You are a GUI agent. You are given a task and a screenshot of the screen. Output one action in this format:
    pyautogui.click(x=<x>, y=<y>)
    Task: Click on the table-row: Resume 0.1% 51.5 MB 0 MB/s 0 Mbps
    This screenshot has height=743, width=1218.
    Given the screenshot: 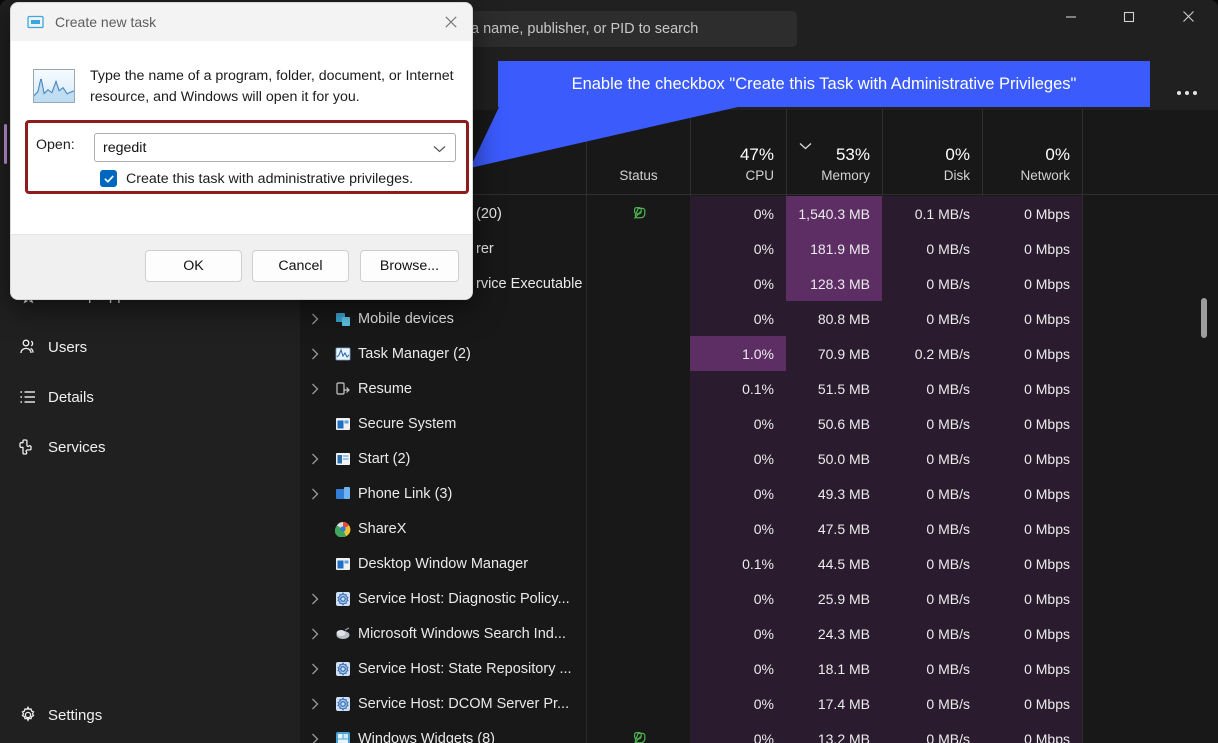 What is the action you would take?
    pyautogui.click(x=759, y=388)
    